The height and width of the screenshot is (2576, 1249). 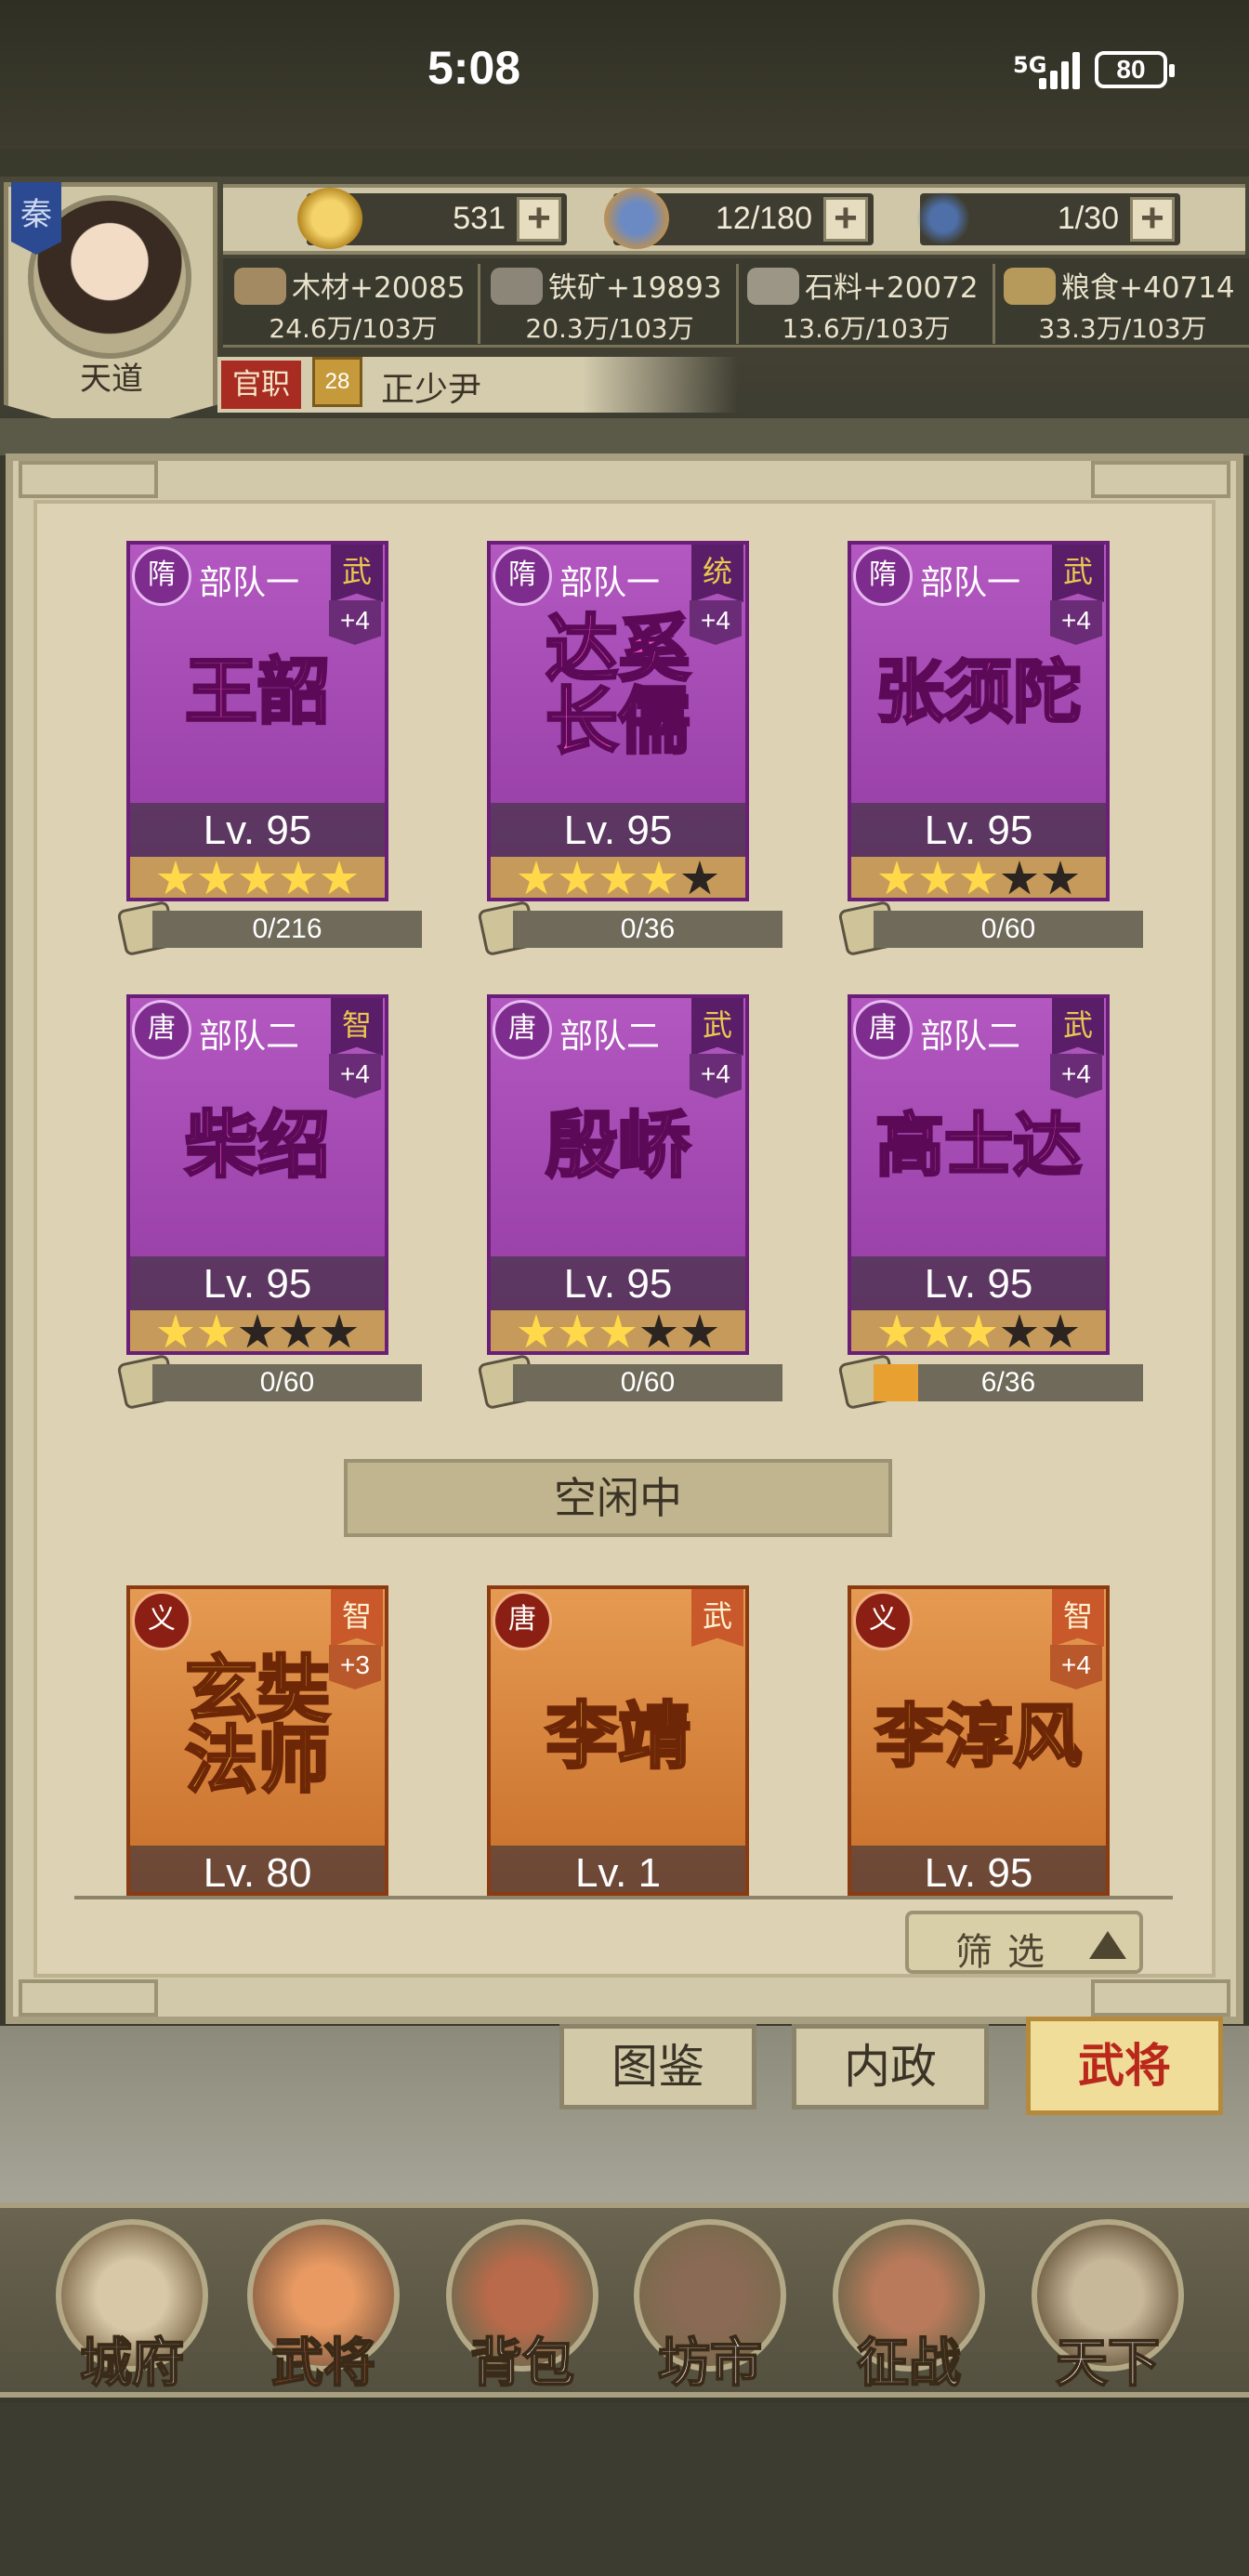 I want to click on fragment-progress: 0/60, so click(x=287, y=1382).